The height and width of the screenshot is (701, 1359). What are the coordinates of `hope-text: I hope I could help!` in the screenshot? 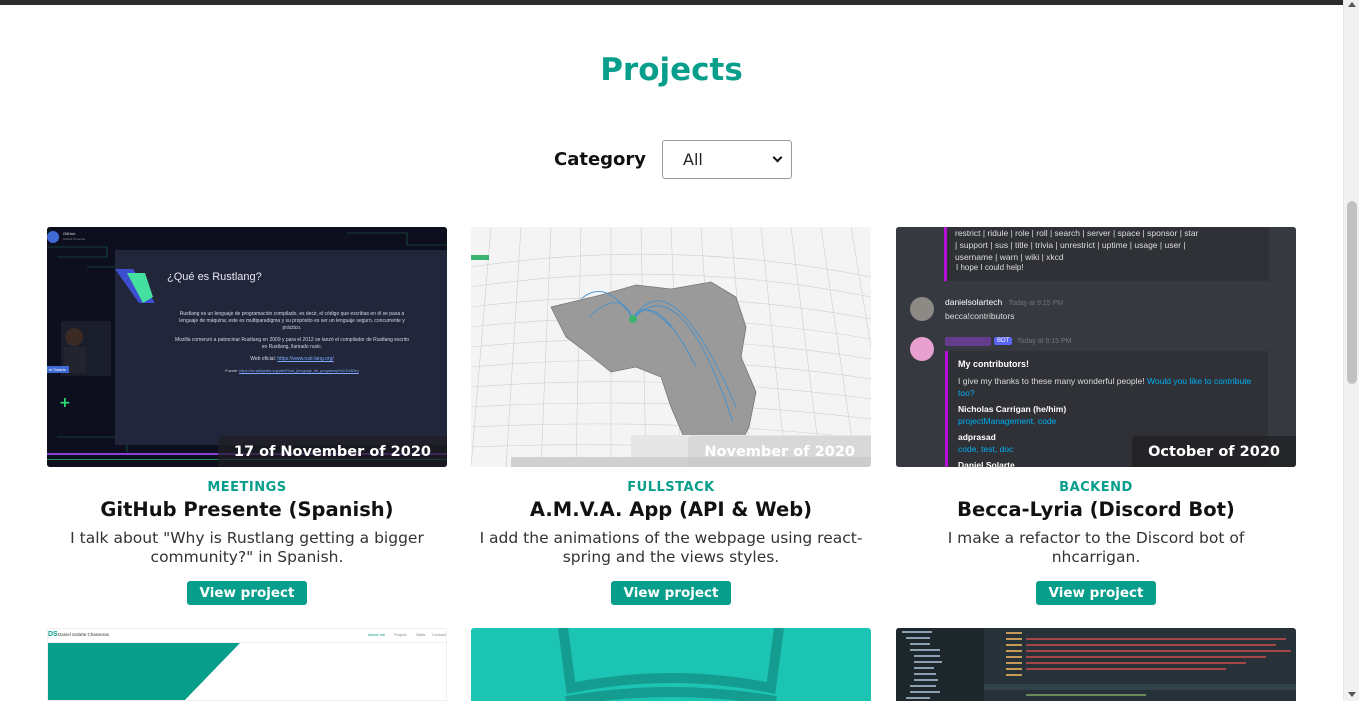 It's located at (990, 267).